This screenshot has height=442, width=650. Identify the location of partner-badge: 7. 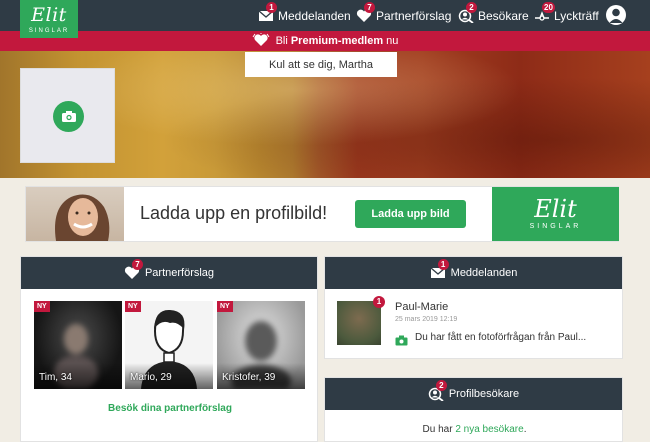
(137, 264).